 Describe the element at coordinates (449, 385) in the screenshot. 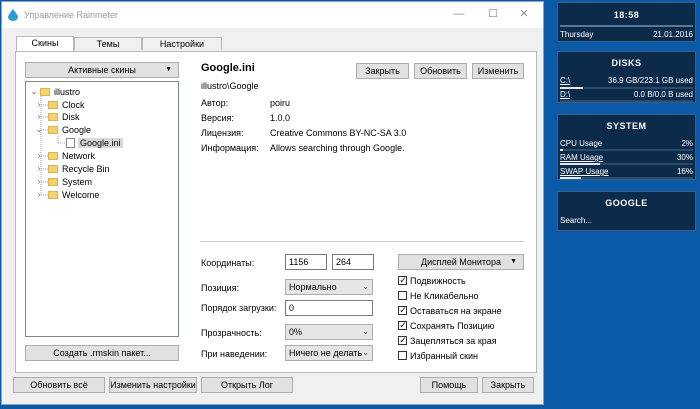

I see `help-button: Помощь` at that location.